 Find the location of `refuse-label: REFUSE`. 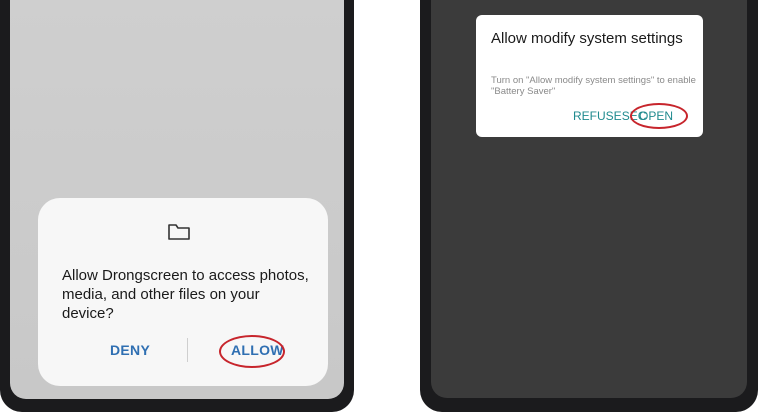

refuse-label: REFUSE is located at coordinates (597, 116).